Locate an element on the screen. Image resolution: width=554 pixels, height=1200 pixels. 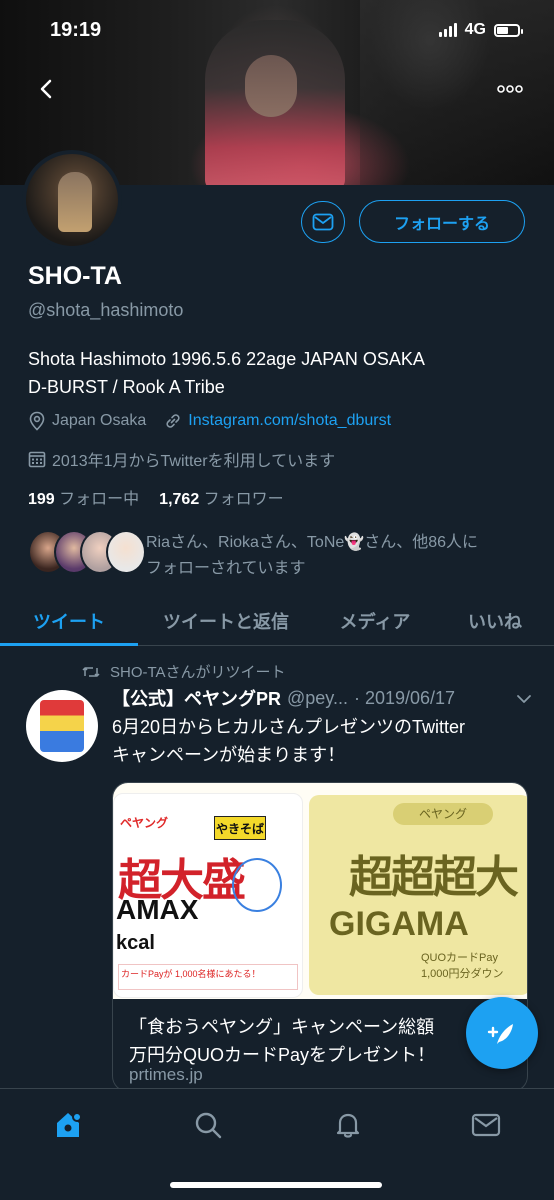
chevron-left-icon is located at coordinates (46, 89).